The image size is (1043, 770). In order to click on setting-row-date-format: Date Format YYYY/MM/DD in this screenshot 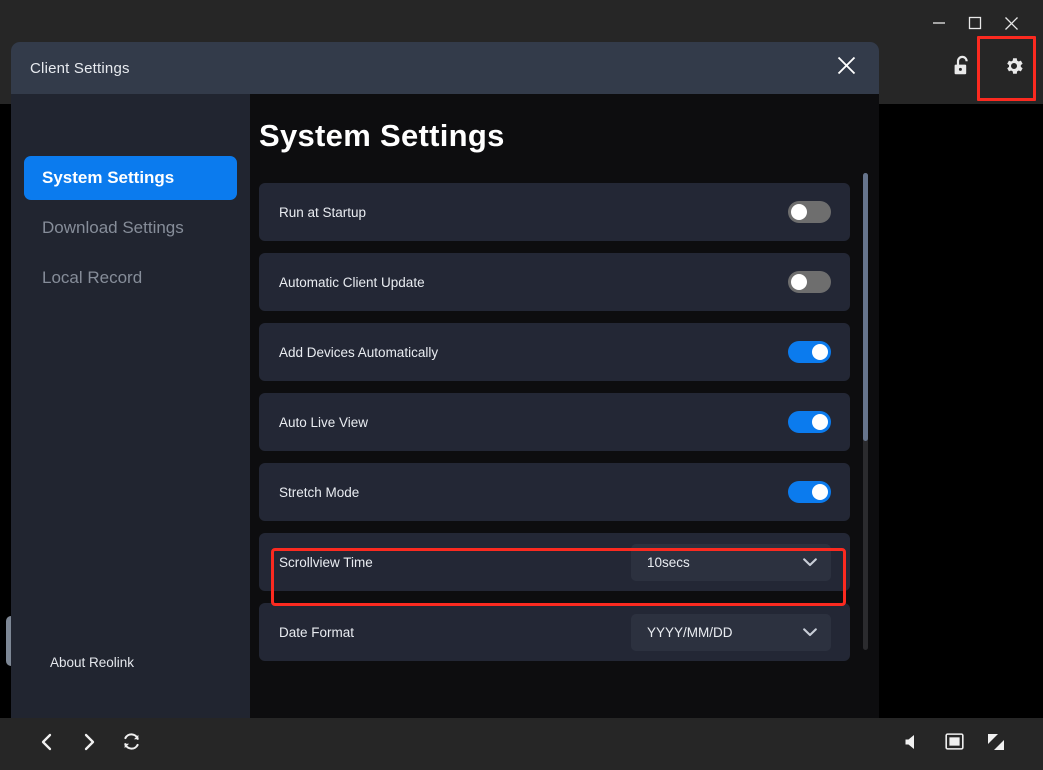, I will do `click(554, 632)`.